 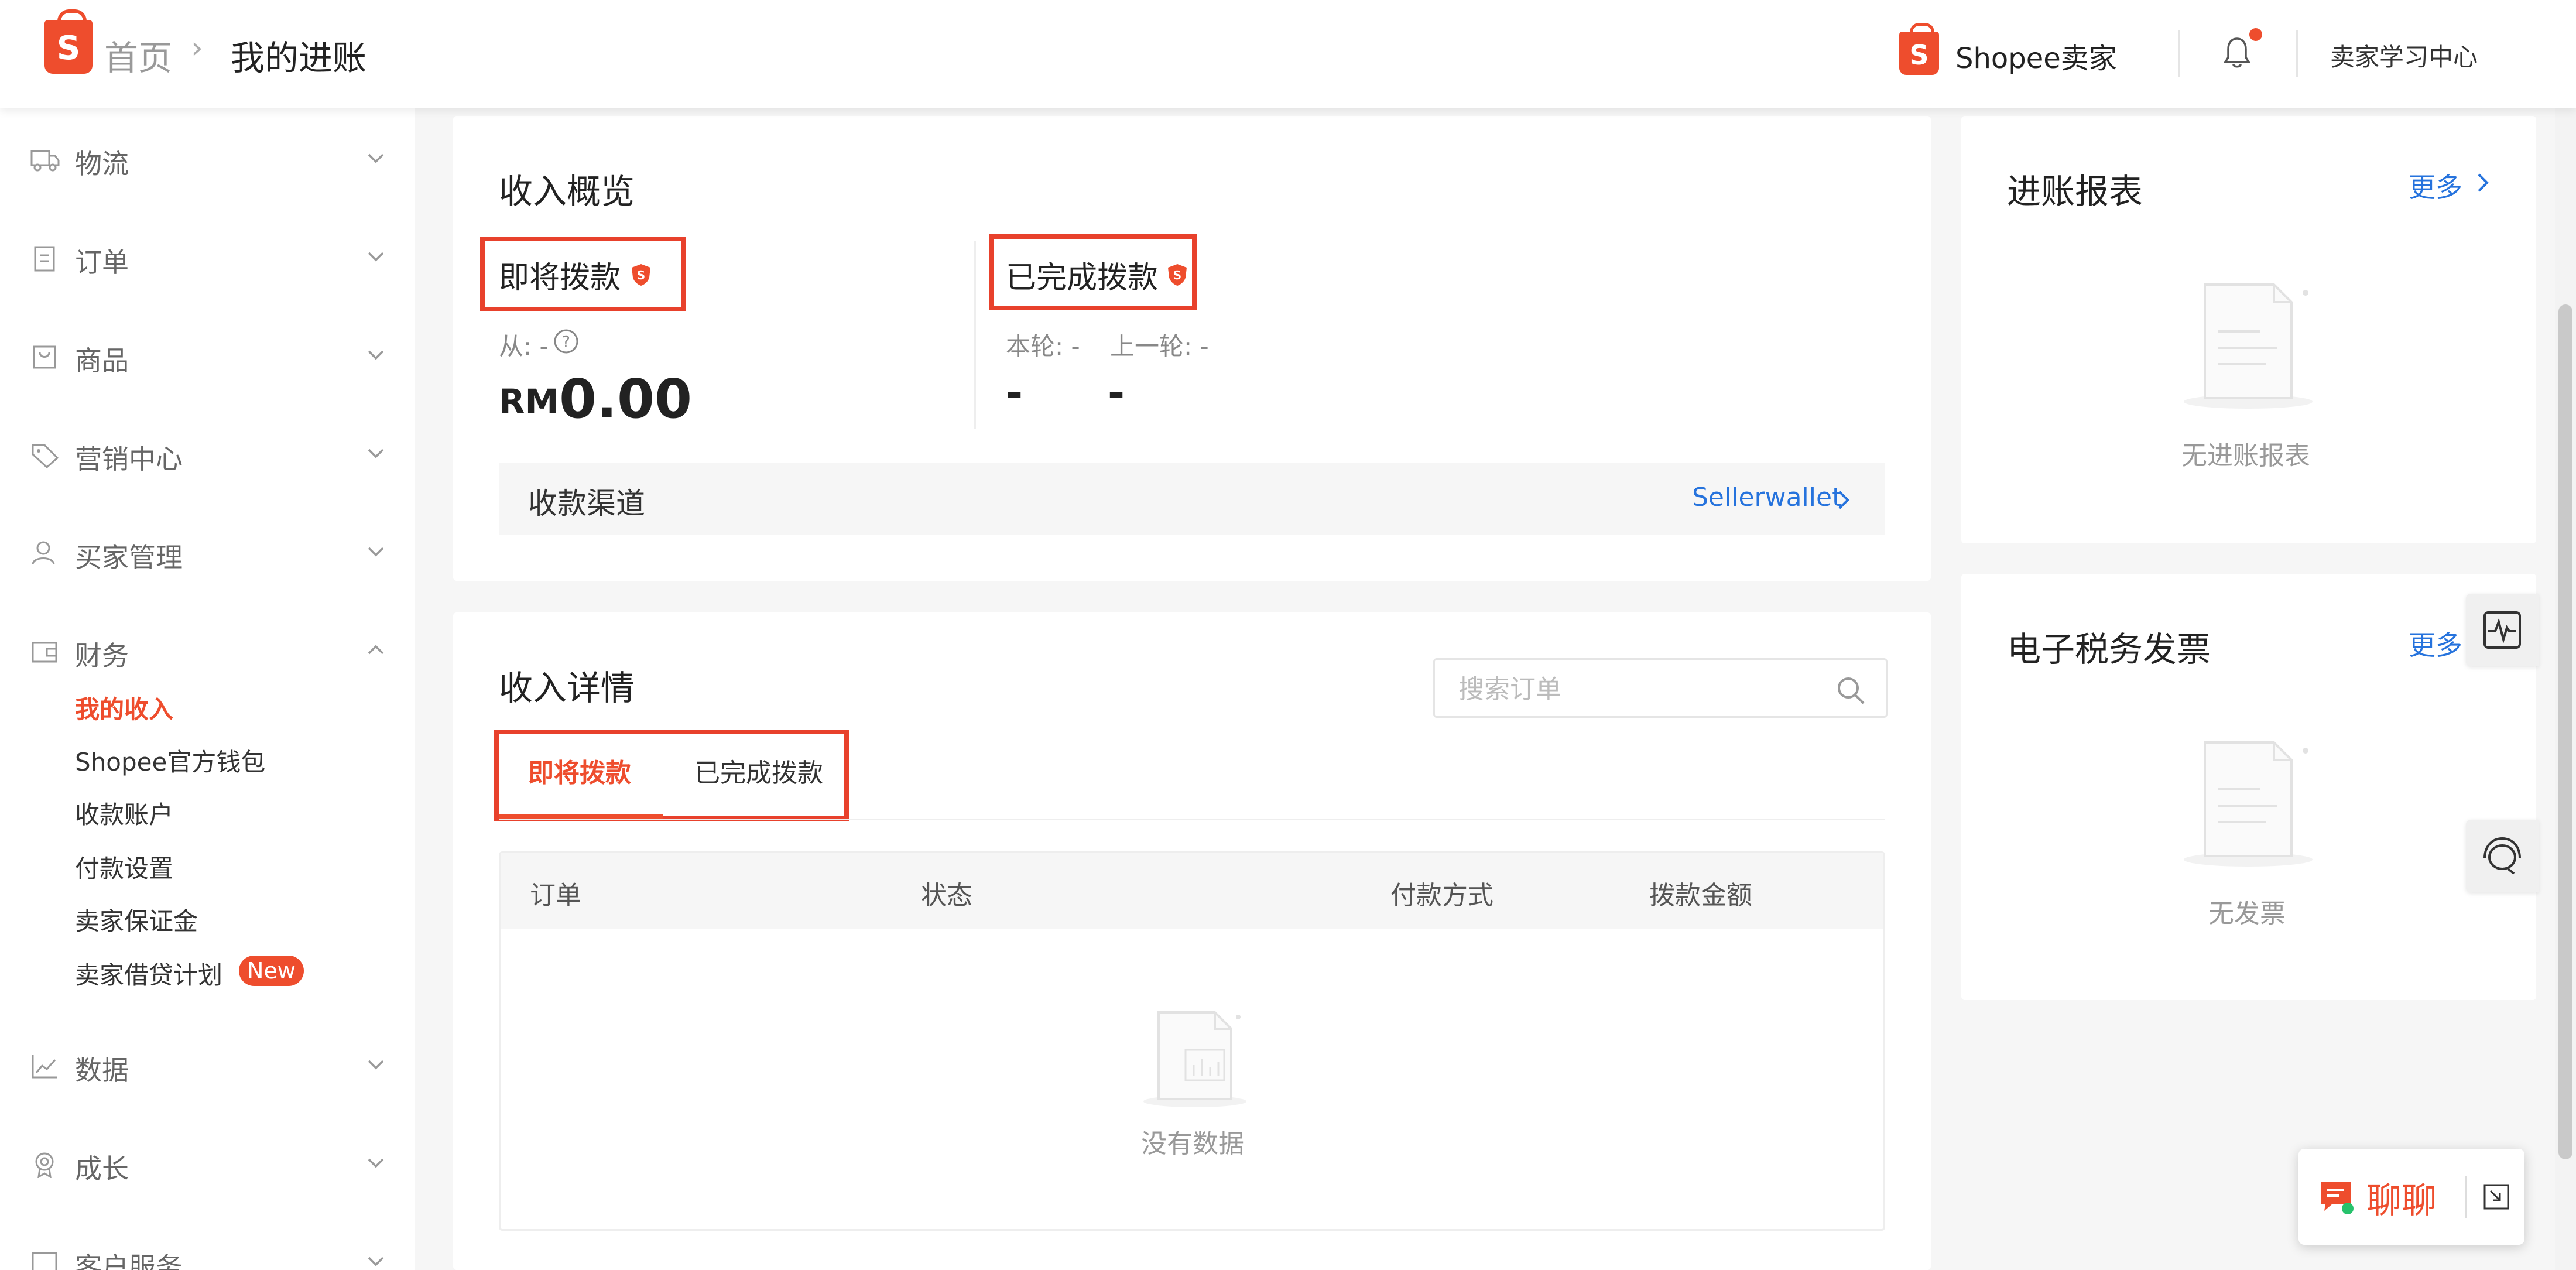 I want to click on this-round-value: -, so click(x=1014, y=393).